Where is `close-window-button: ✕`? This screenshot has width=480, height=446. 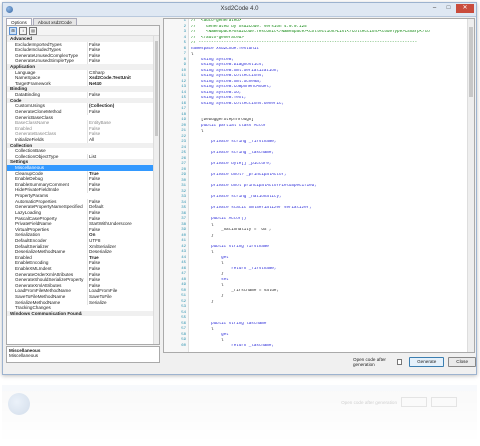
close-window-button: ✕ is located at coordinates (465, 8).